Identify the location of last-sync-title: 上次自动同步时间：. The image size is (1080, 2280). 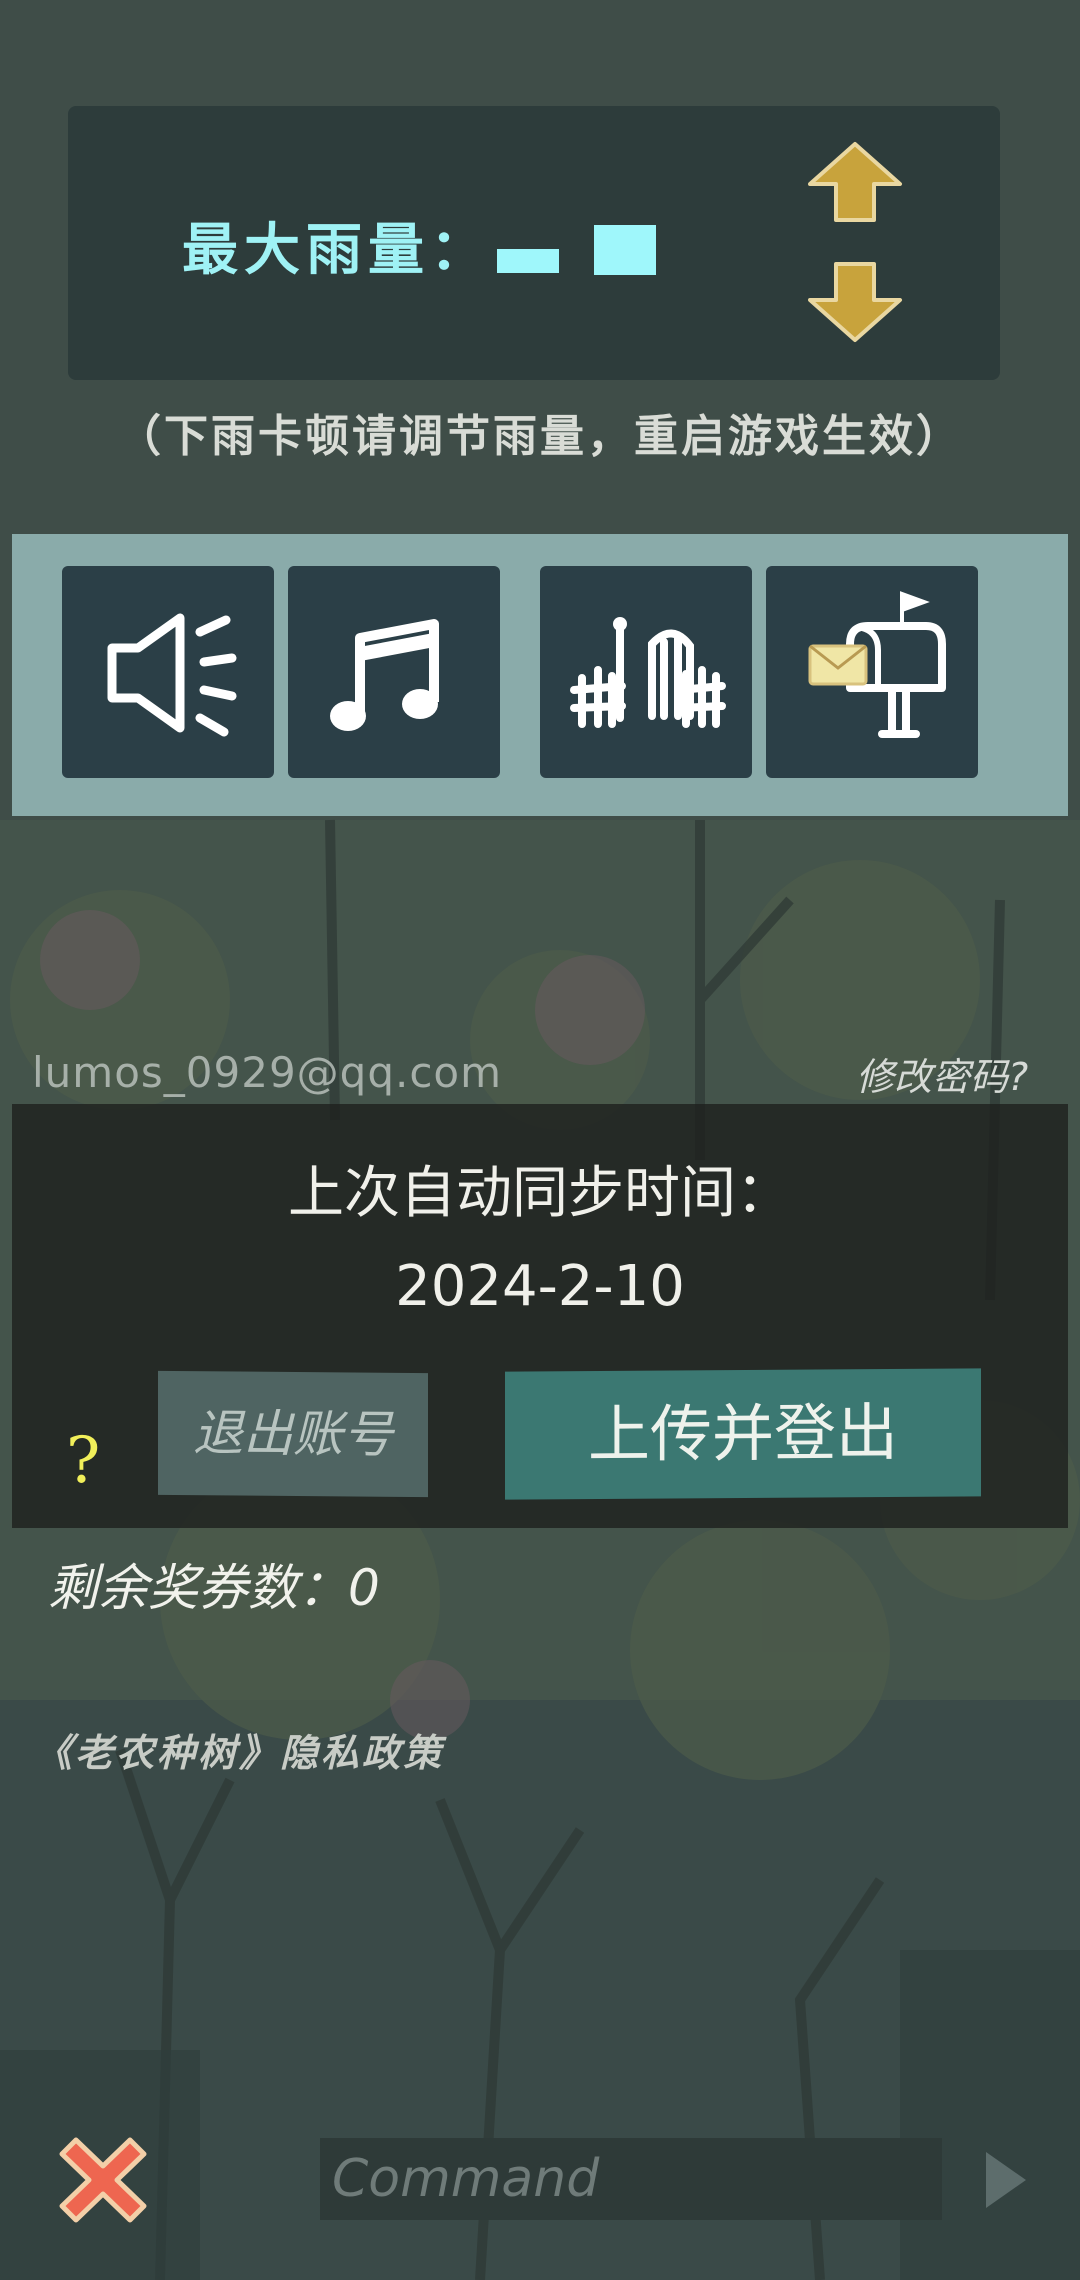
(540, 1193).